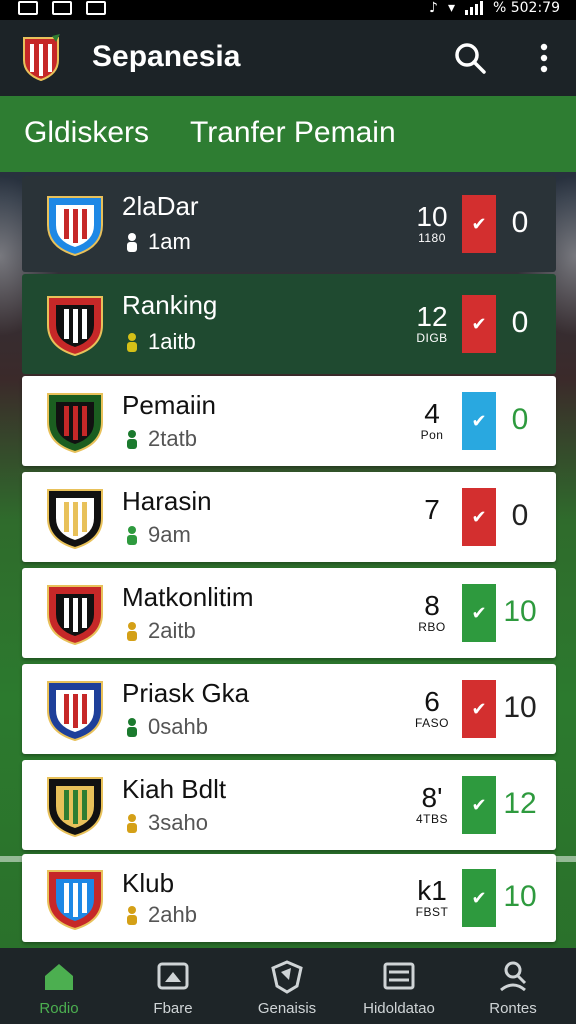 Image resolution: width=576 pixels, height=1024 pixels. What do you see at coordinates (86, 133) in the screenshot?
I see `tab-gldiskers: Gldiskers` at bounding box center [86, 133].